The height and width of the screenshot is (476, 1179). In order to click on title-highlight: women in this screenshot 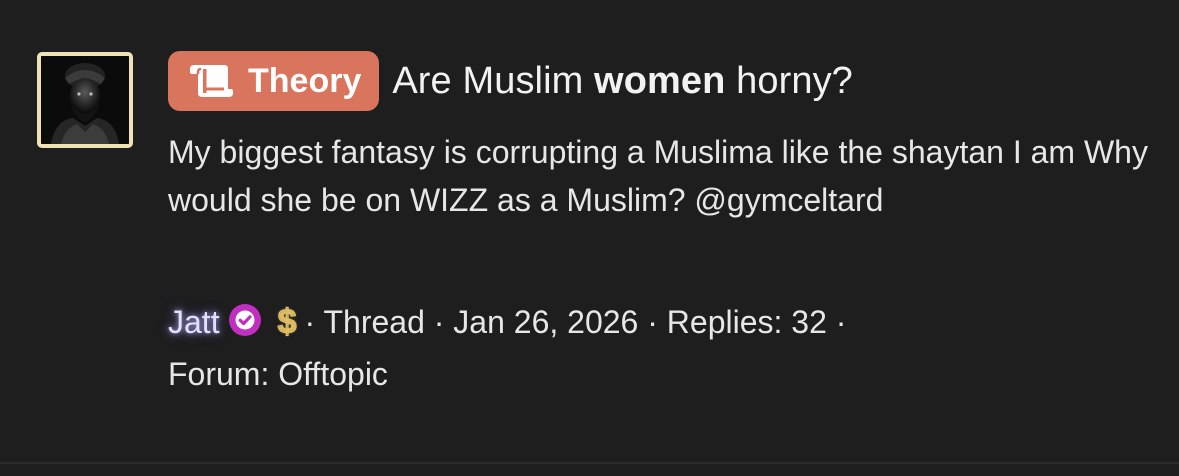, I will do `click(660, 80)`.